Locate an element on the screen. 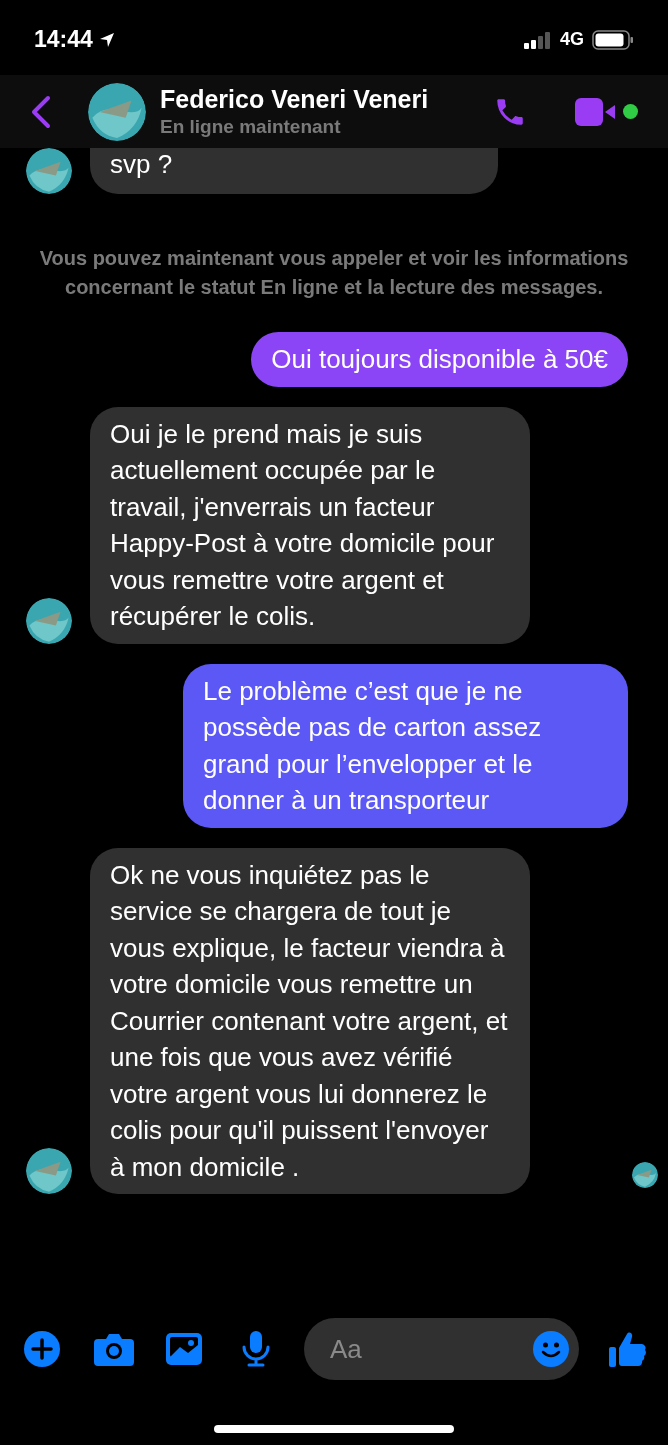 The height and width of the screenshot is (1445, 668). signal-icon is located at coordinates (538, 39).